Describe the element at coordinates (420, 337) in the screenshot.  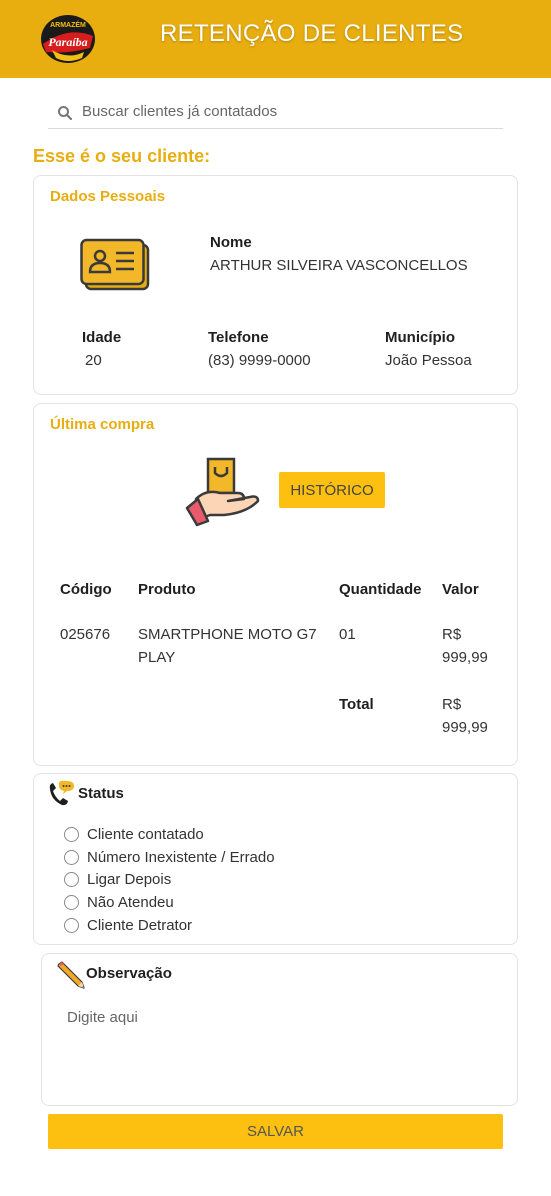
I see `city-label: Município` at that location.